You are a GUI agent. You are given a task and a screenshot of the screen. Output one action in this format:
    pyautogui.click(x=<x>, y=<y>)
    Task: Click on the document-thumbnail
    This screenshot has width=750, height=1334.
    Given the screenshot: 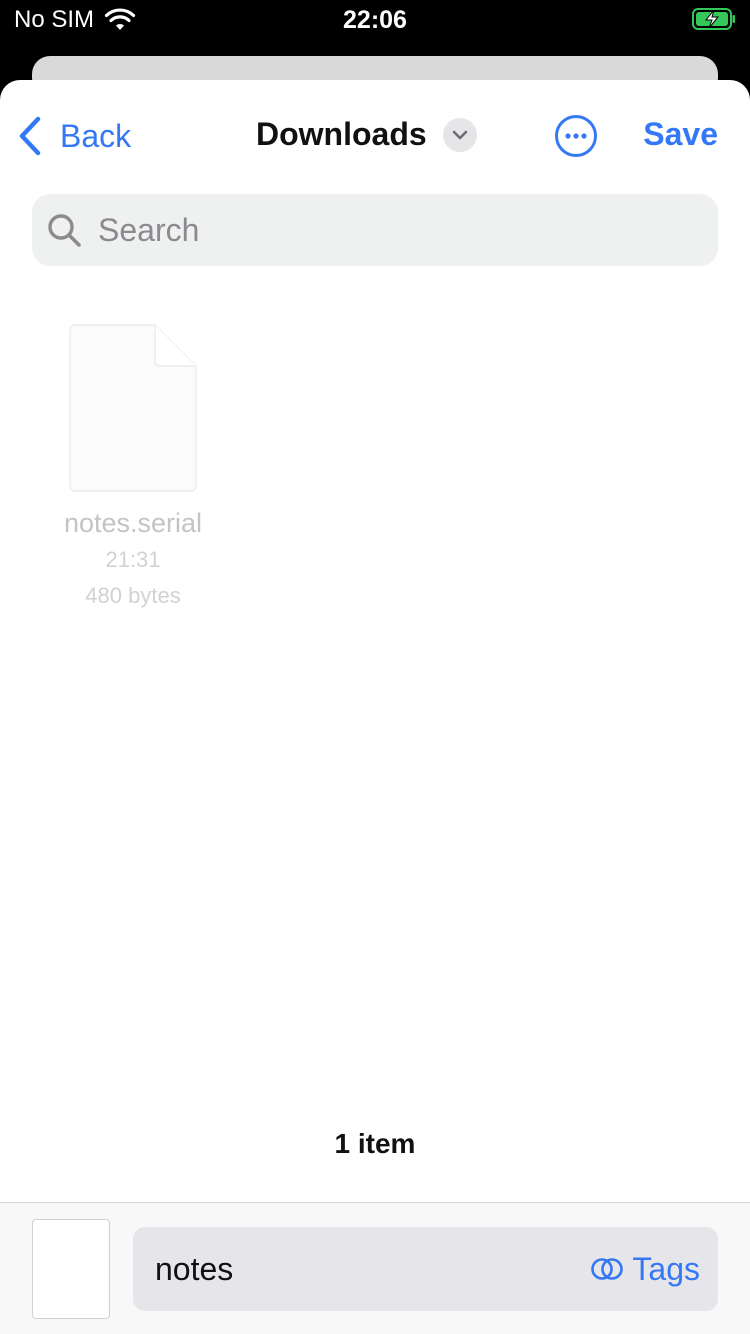 What is the action you would take?
    pyautogui.click(x=71, y=1269)
    